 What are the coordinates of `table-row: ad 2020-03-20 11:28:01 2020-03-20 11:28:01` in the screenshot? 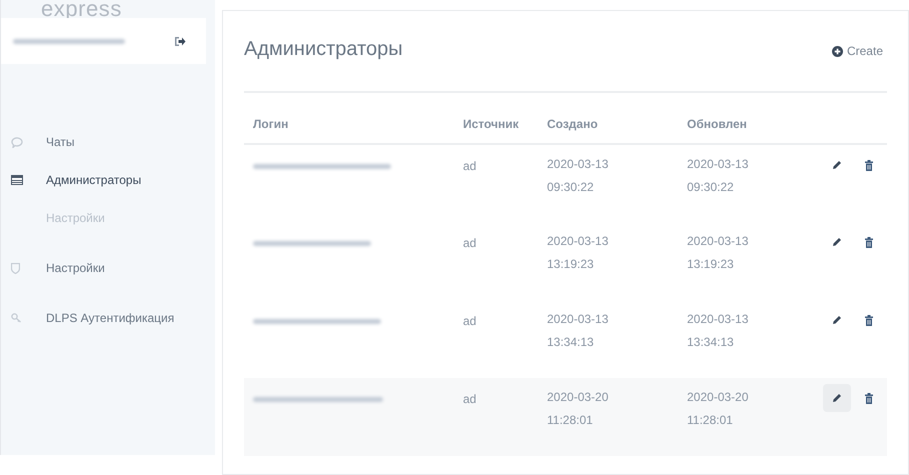 It's located at (565, 417).